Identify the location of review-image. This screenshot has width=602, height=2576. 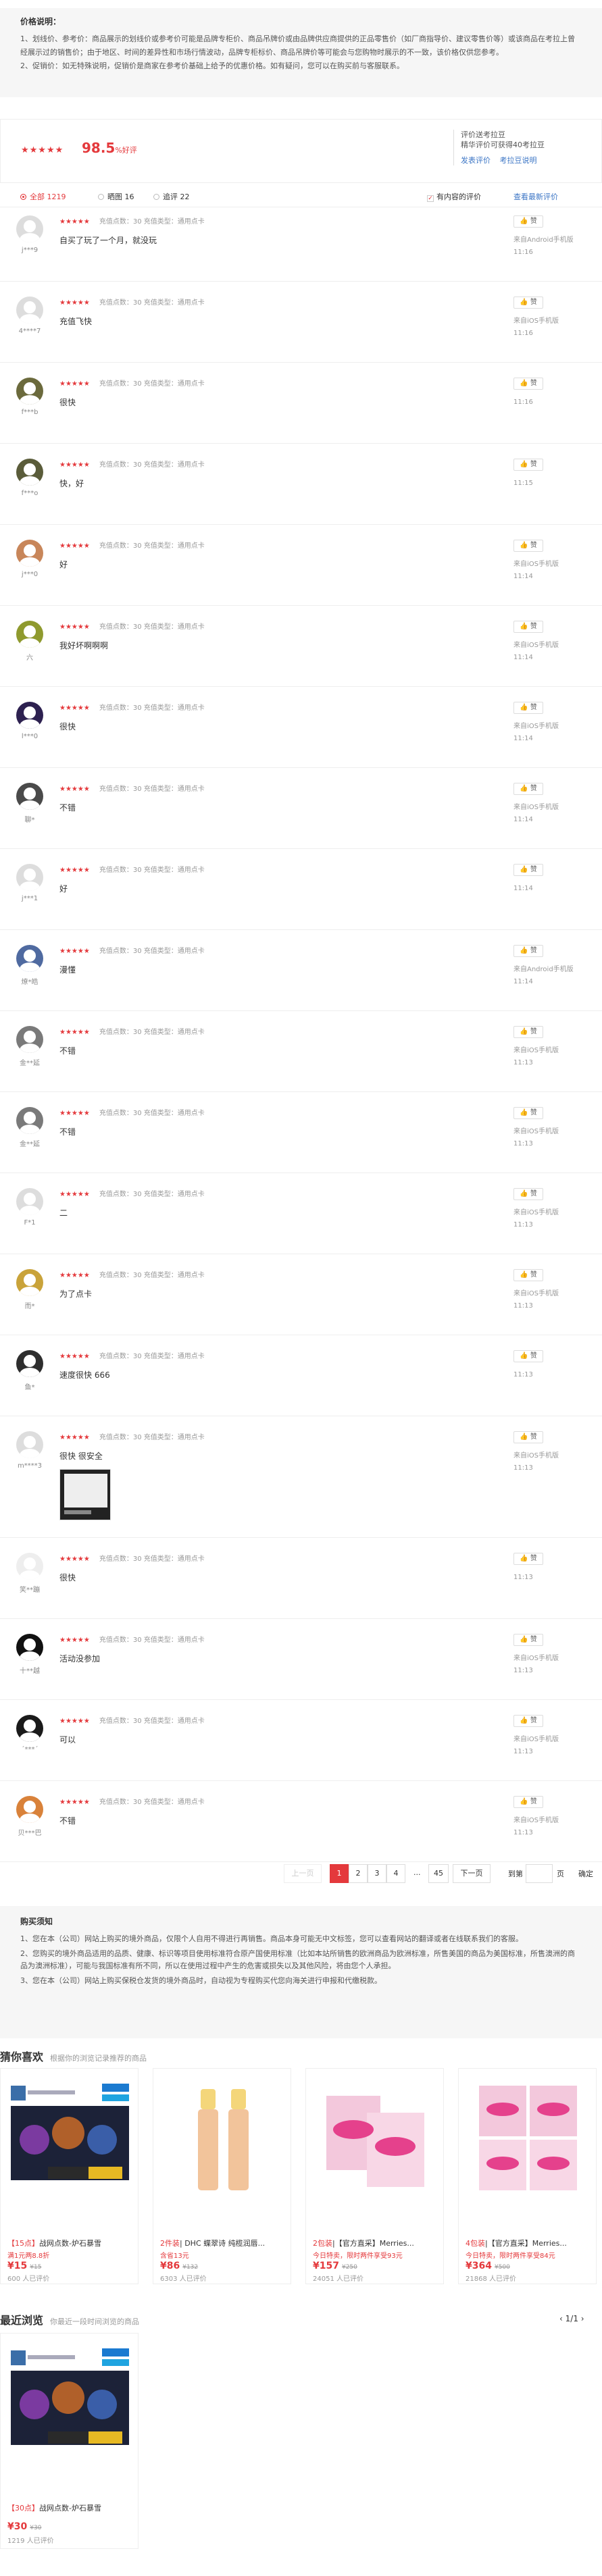
(85, 1494).